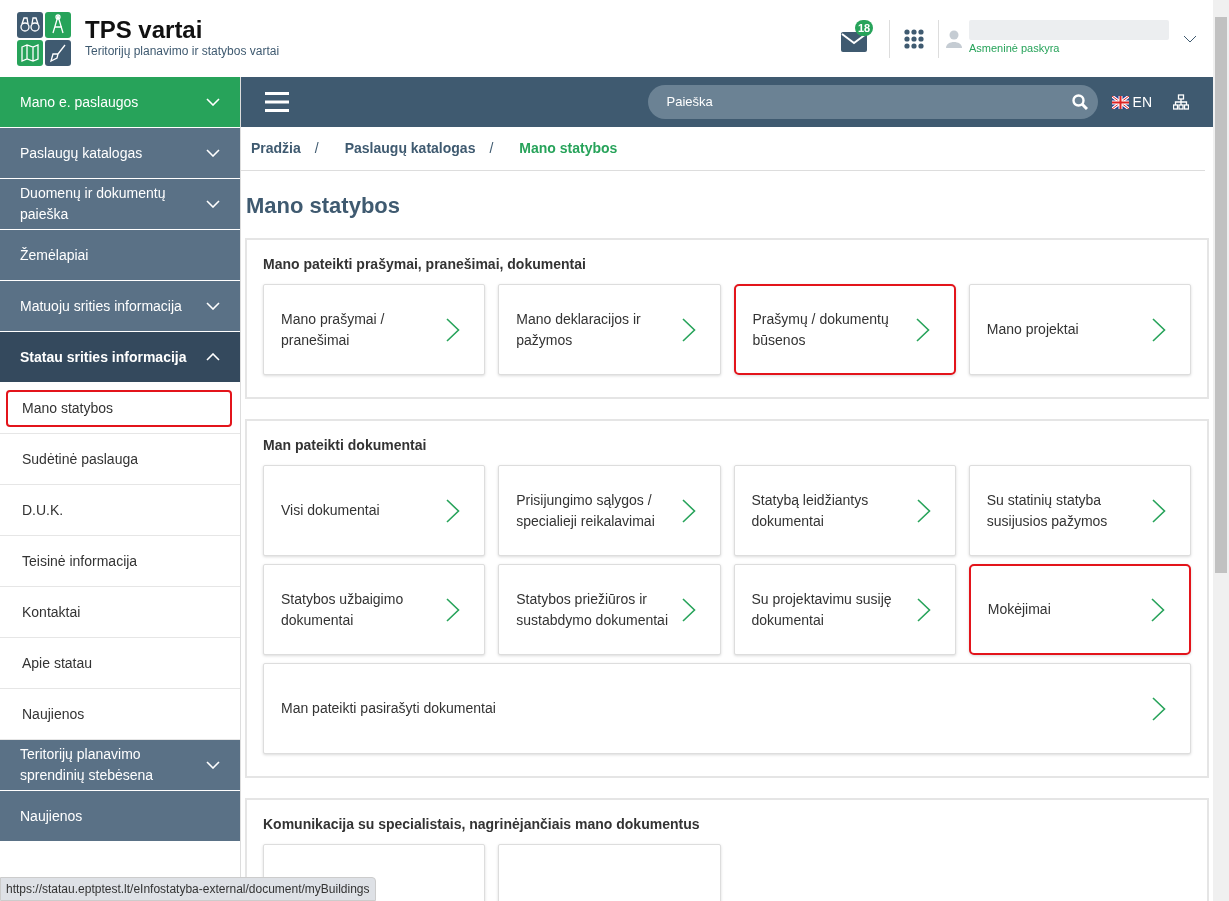 This screenshot has width=1229, height=901. I want to click on site-title: TPS vartai, so click(144, 29).